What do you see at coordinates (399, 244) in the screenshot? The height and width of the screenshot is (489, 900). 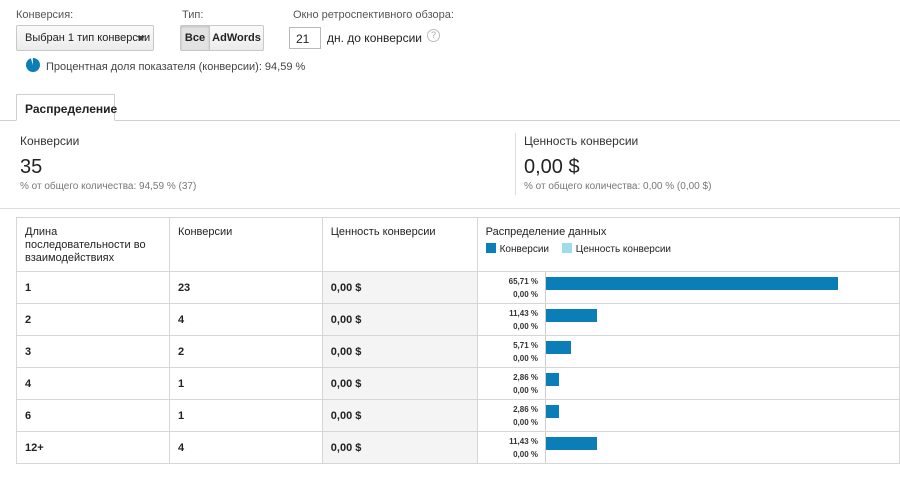 I see `header-conversion-value: Ценность конверсии` at bounding box center [399, 244].